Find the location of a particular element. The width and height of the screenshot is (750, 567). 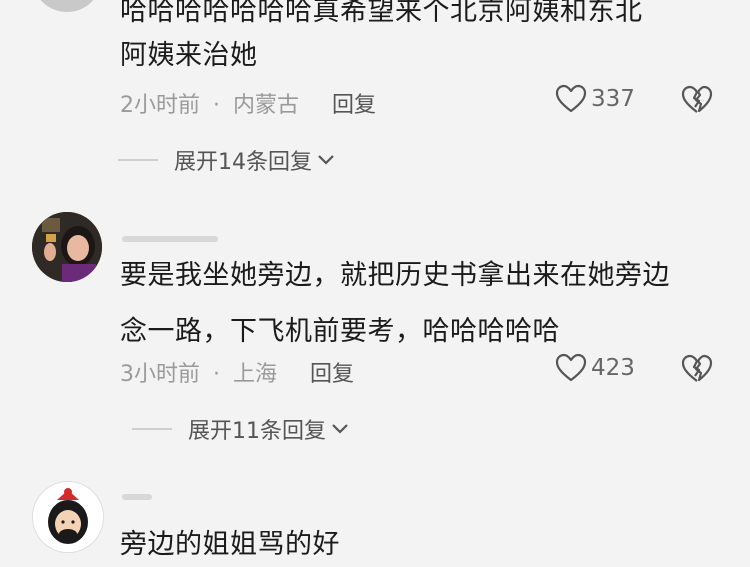

comment-time: 3小时前 is located at coordinates (160, 374).